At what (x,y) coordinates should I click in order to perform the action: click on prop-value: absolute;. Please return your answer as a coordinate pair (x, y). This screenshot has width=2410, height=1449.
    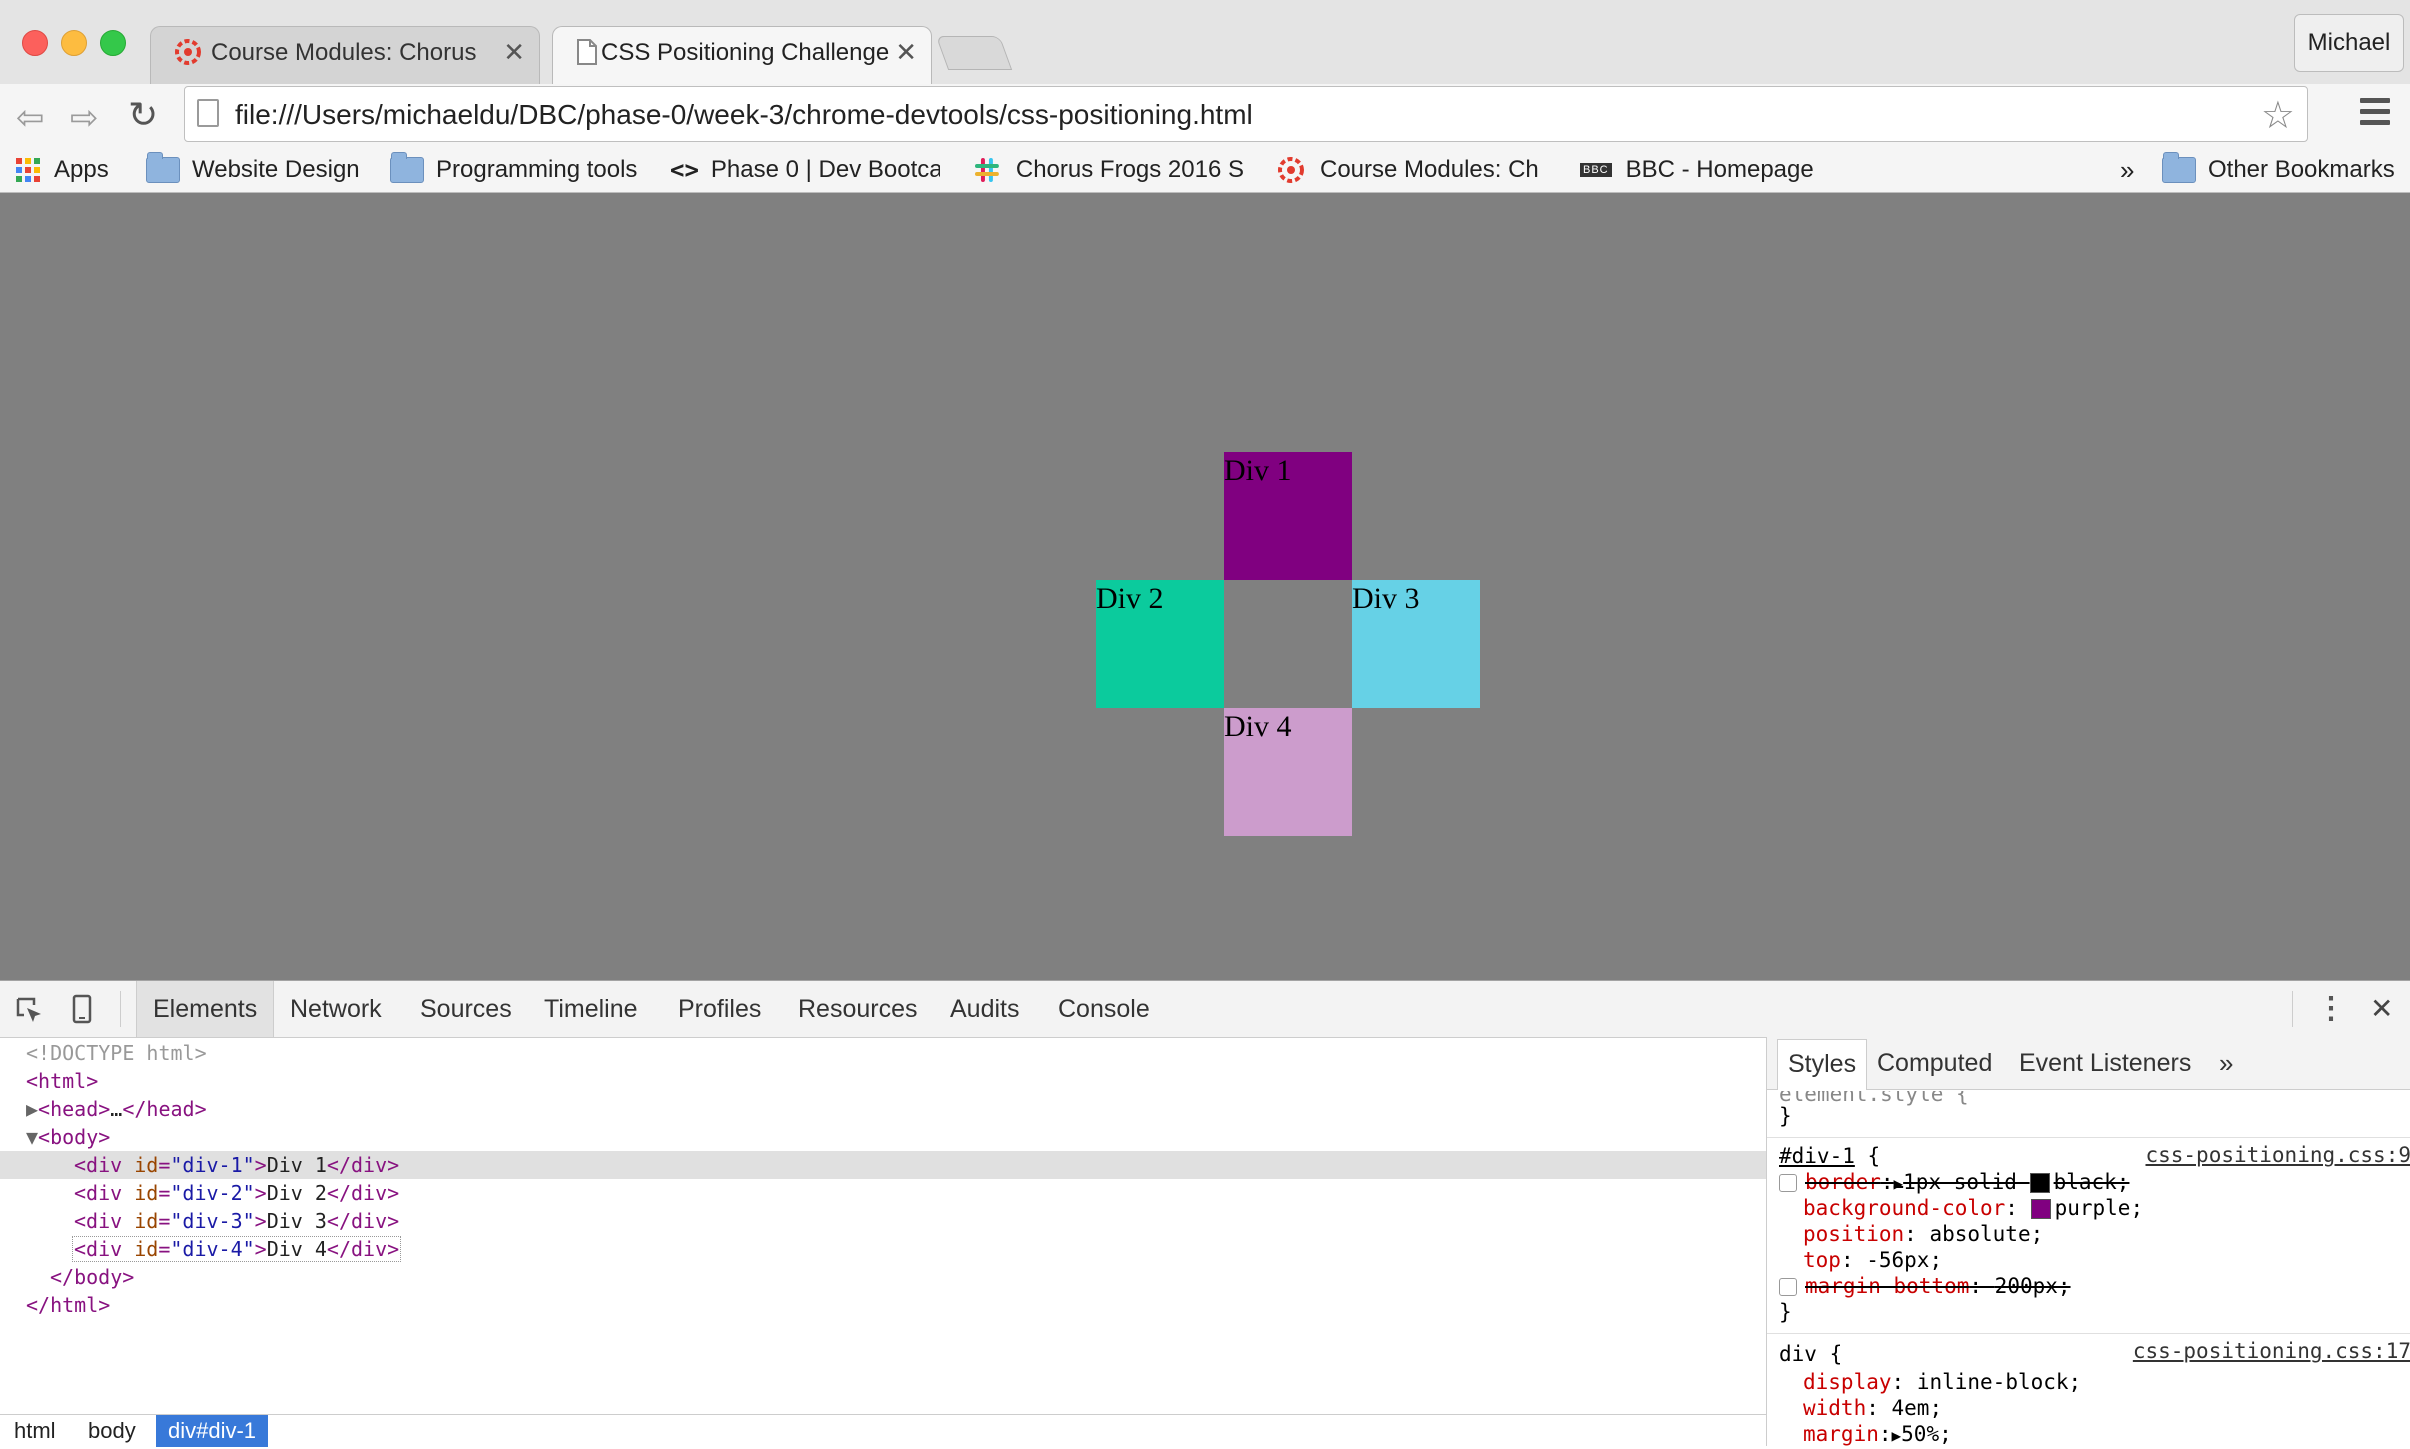
    Looking at the image, I should click on (1986, 1234).